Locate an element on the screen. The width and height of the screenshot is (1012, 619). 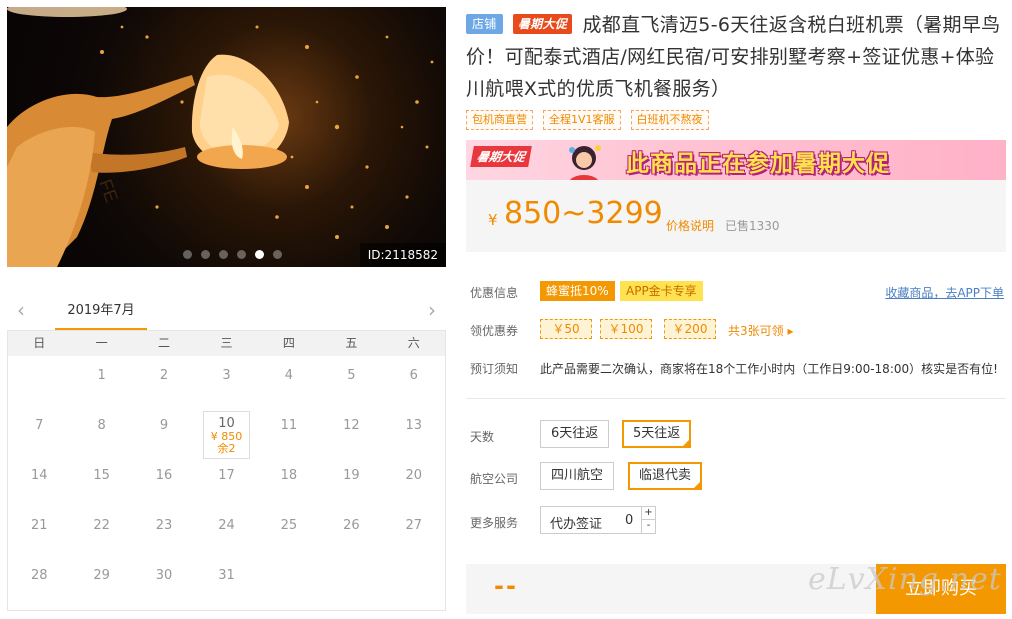
coupon-50: ￥50 is located at coordinates (566, 329).